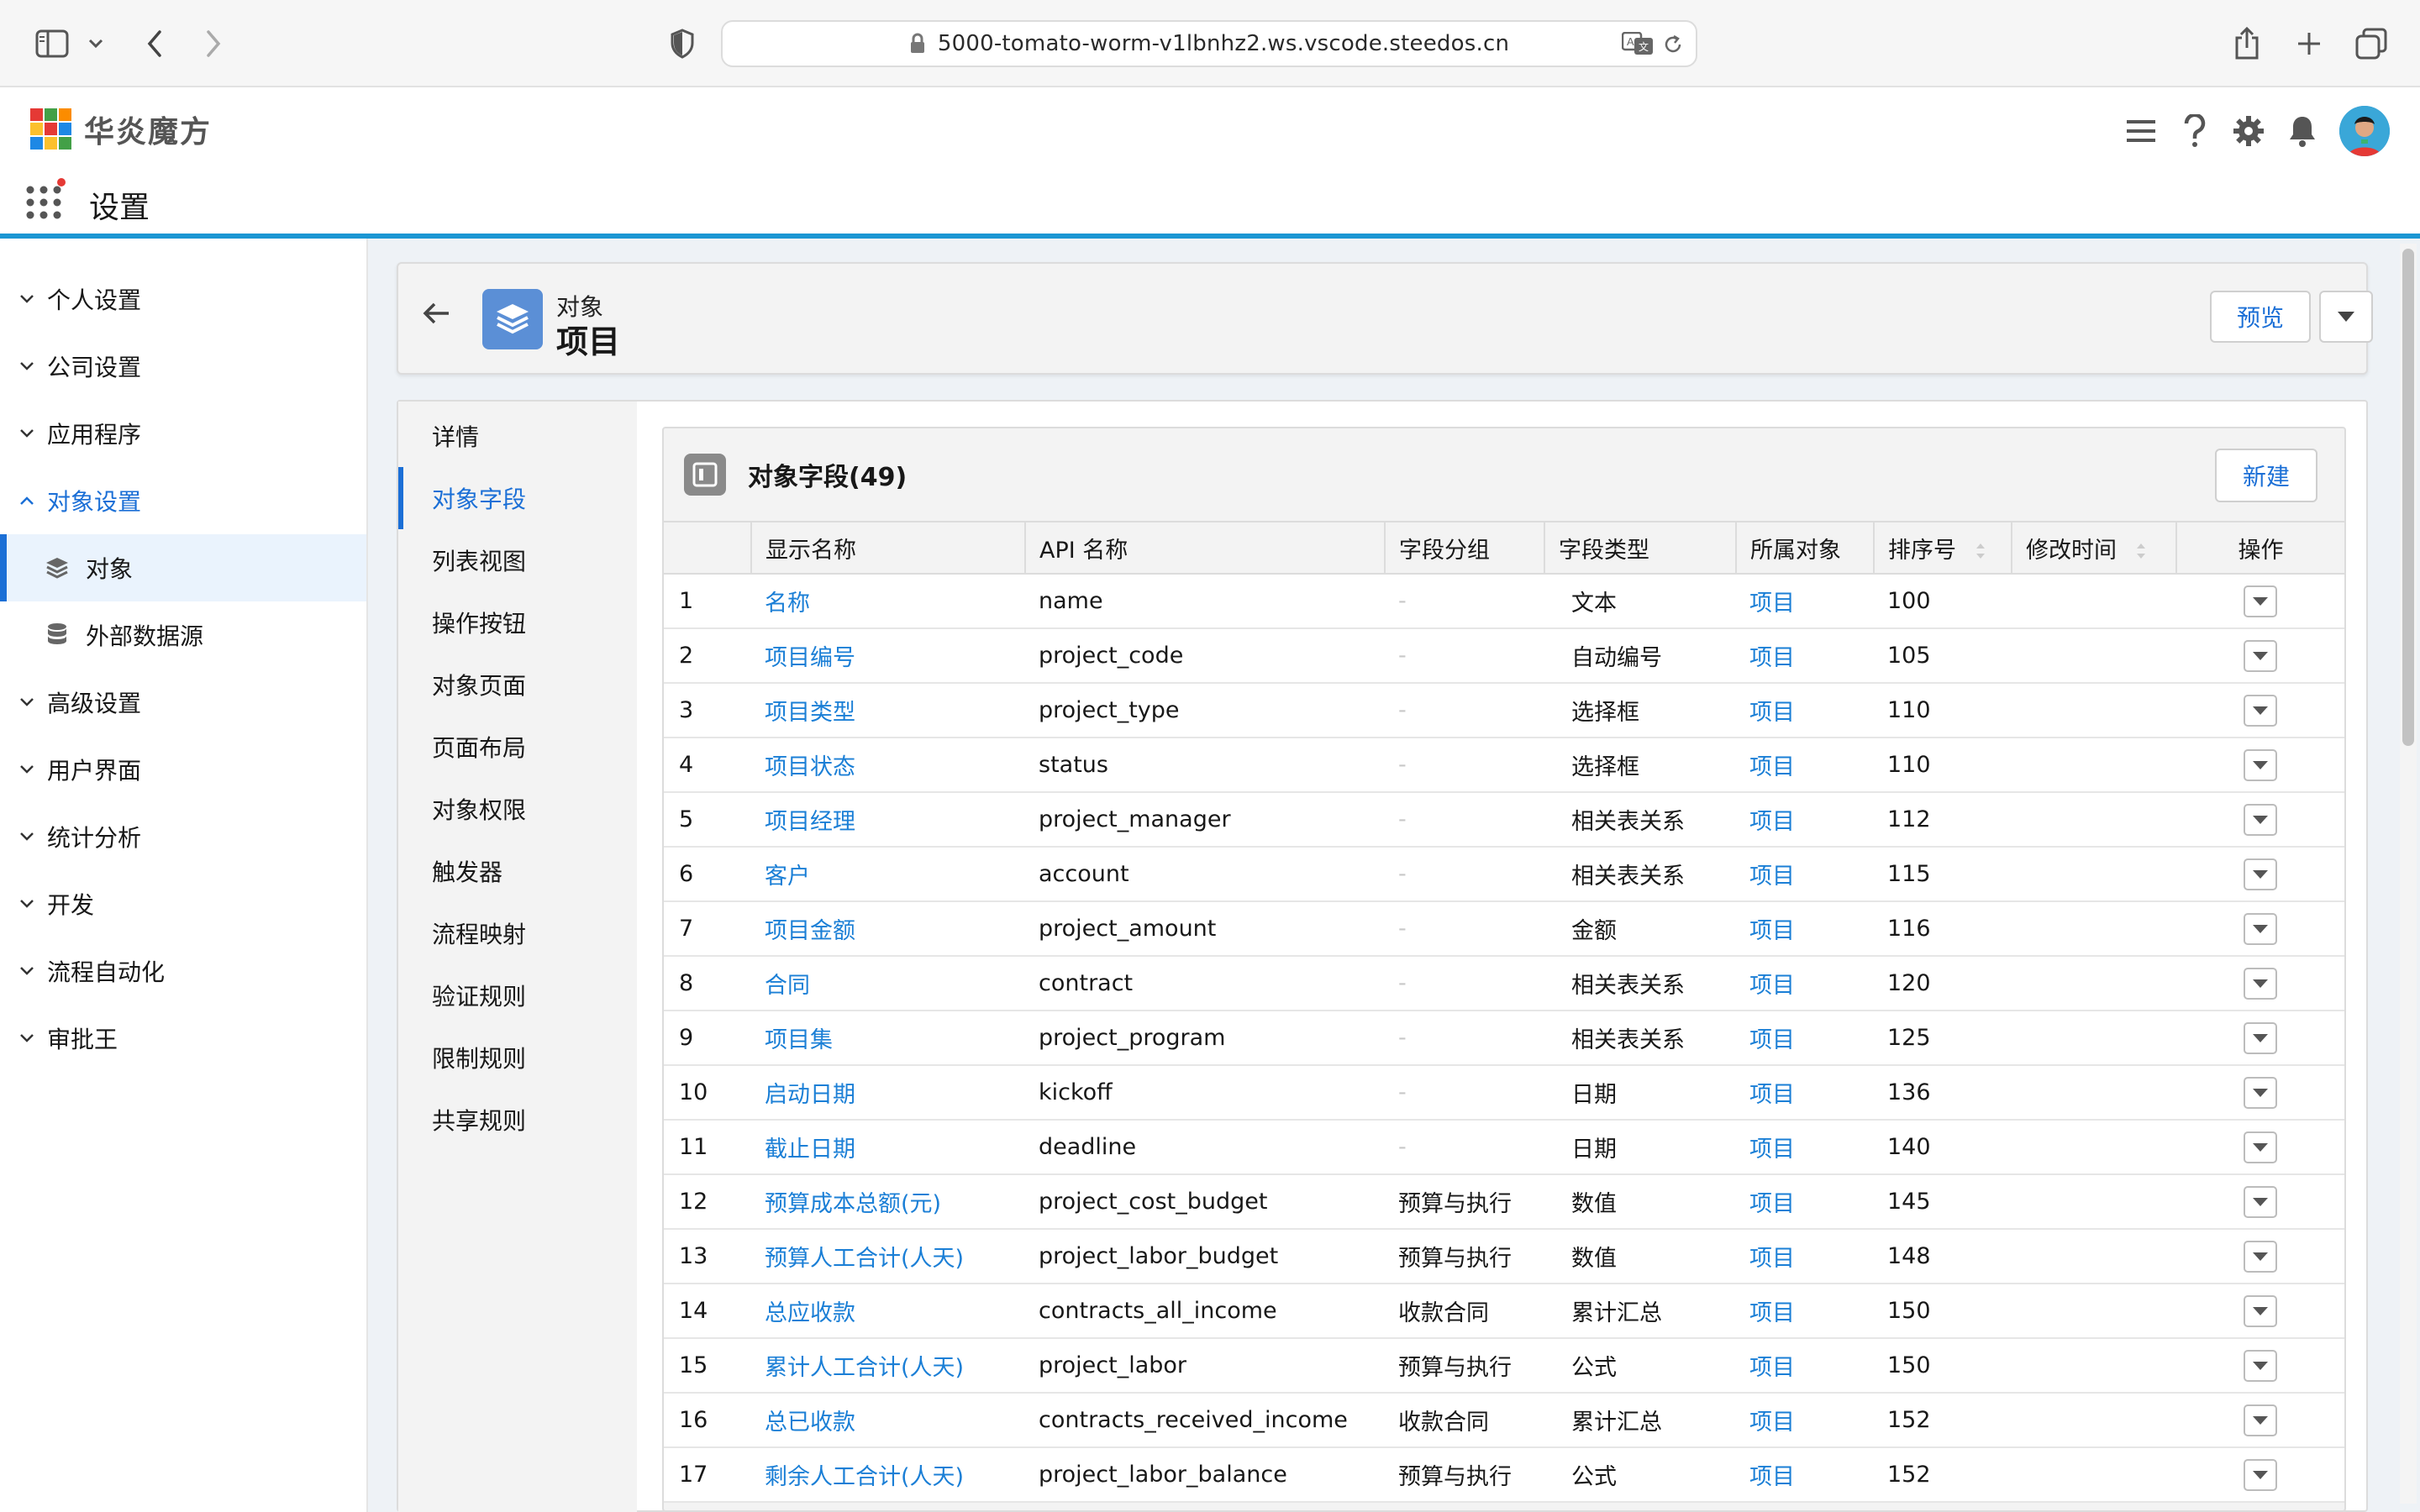 The height and width of the screenshot is (1512, 2420). What do you see at coordinates (888, 710) in the screenshot?
I see `field-label-link: 项目类型` at bounding box center [888, 710].